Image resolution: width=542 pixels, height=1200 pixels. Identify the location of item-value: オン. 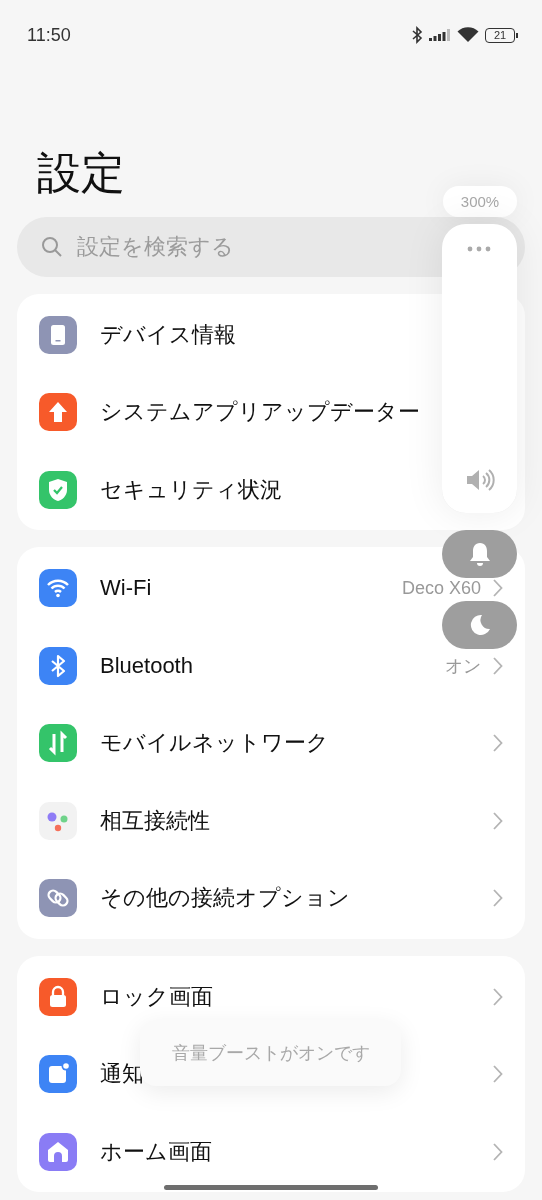
(463, 666).